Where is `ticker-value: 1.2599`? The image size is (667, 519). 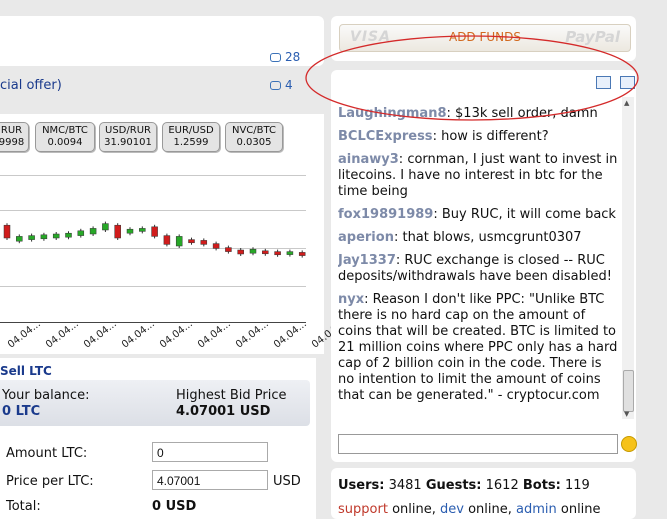
ticker-value: 1.2599 is located at coordinates (191, 142).